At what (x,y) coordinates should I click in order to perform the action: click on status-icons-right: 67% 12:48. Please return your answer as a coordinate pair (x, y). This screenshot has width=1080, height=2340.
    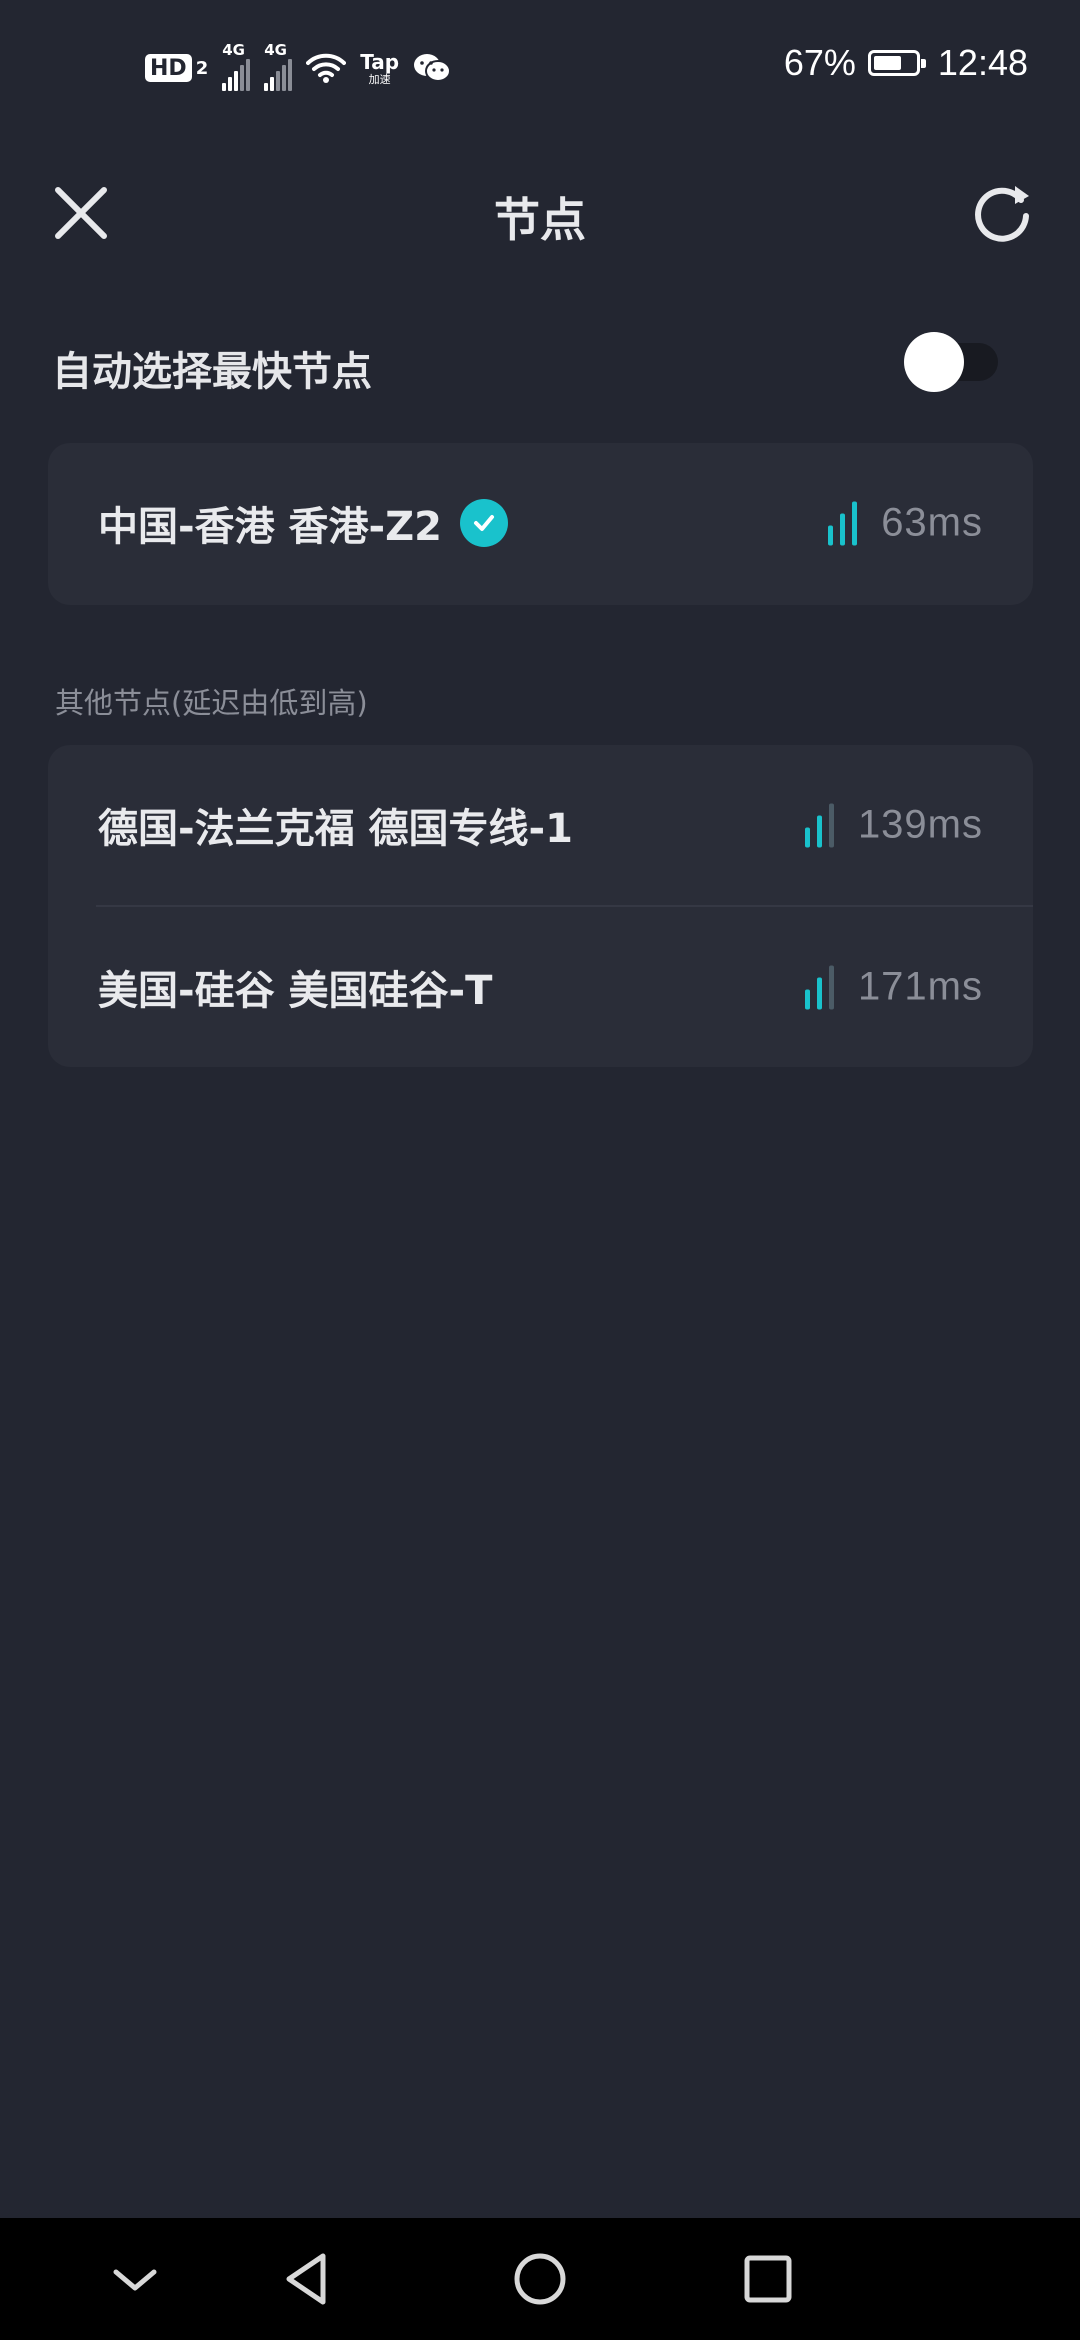
    Looking at the image, I should click on (906, 63).